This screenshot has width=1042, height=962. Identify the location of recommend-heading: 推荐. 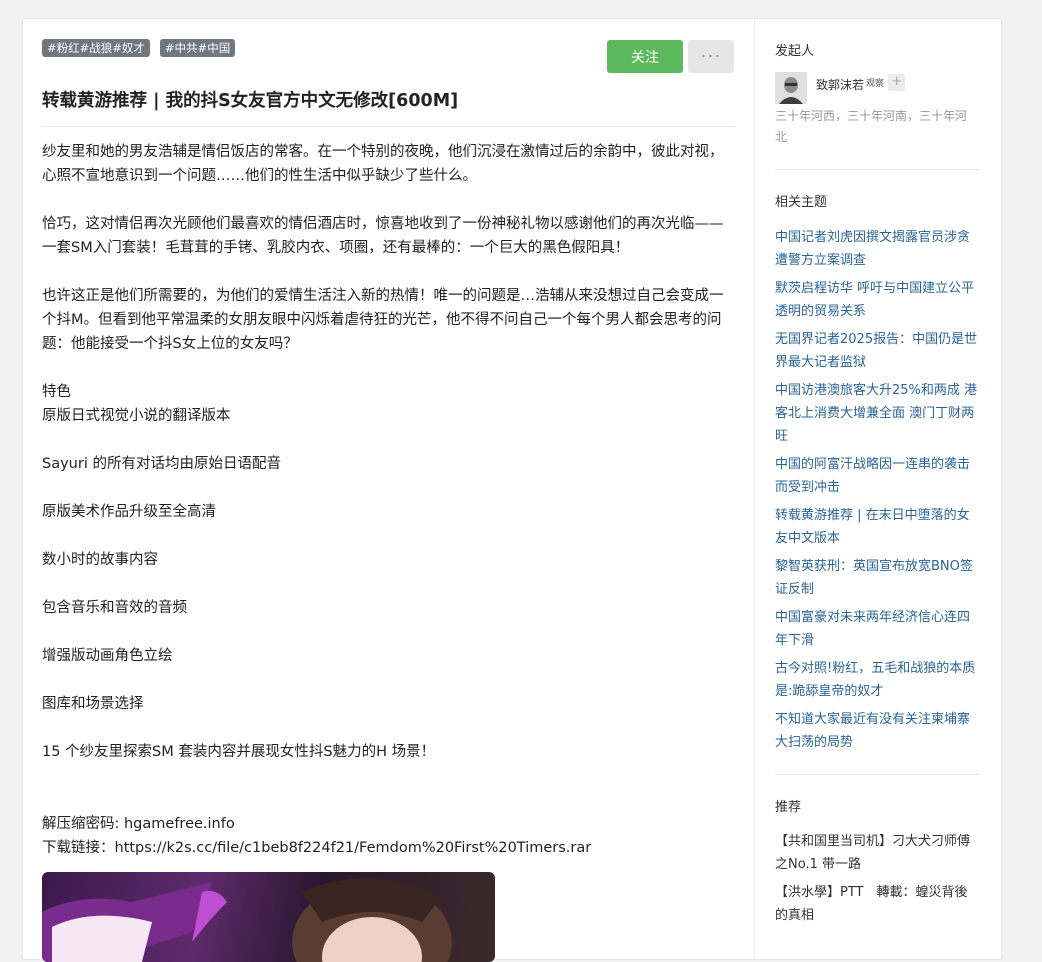
(788, 807).